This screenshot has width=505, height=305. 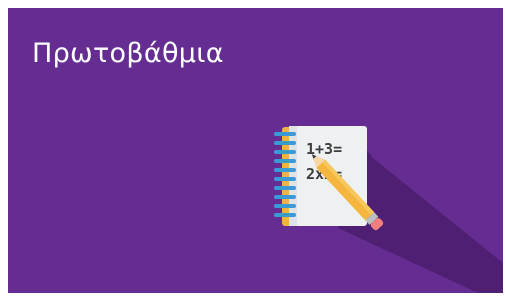 What do you see at coordinates (324, 149) in the screenshot?
I see `notebook-line-1: 1+3=` at bounding box center [324, 149].